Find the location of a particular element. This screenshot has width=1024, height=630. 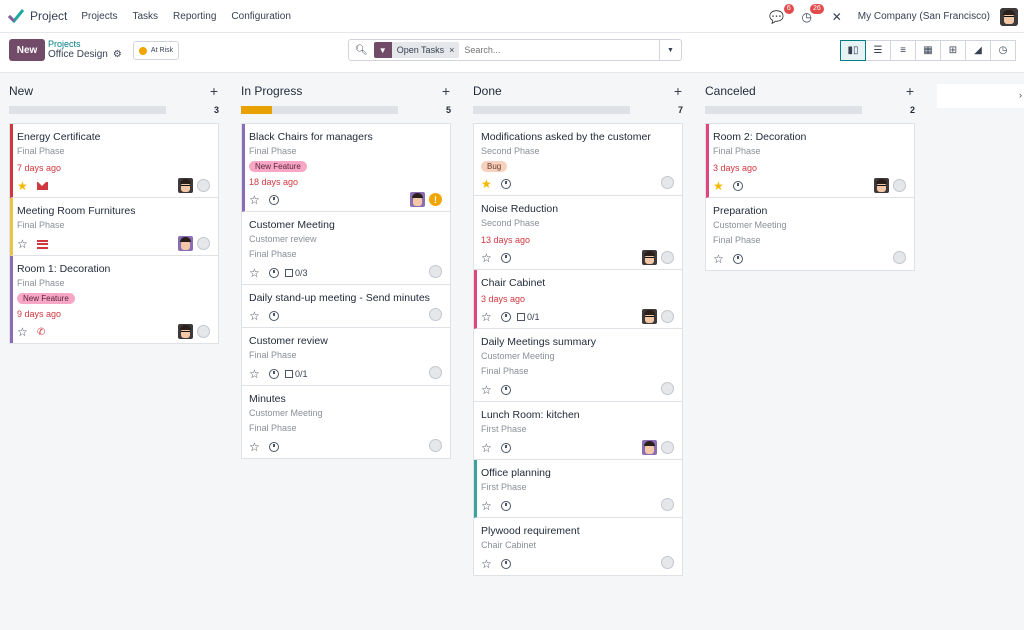

folded-column: › is located at coordinates (980, 96).